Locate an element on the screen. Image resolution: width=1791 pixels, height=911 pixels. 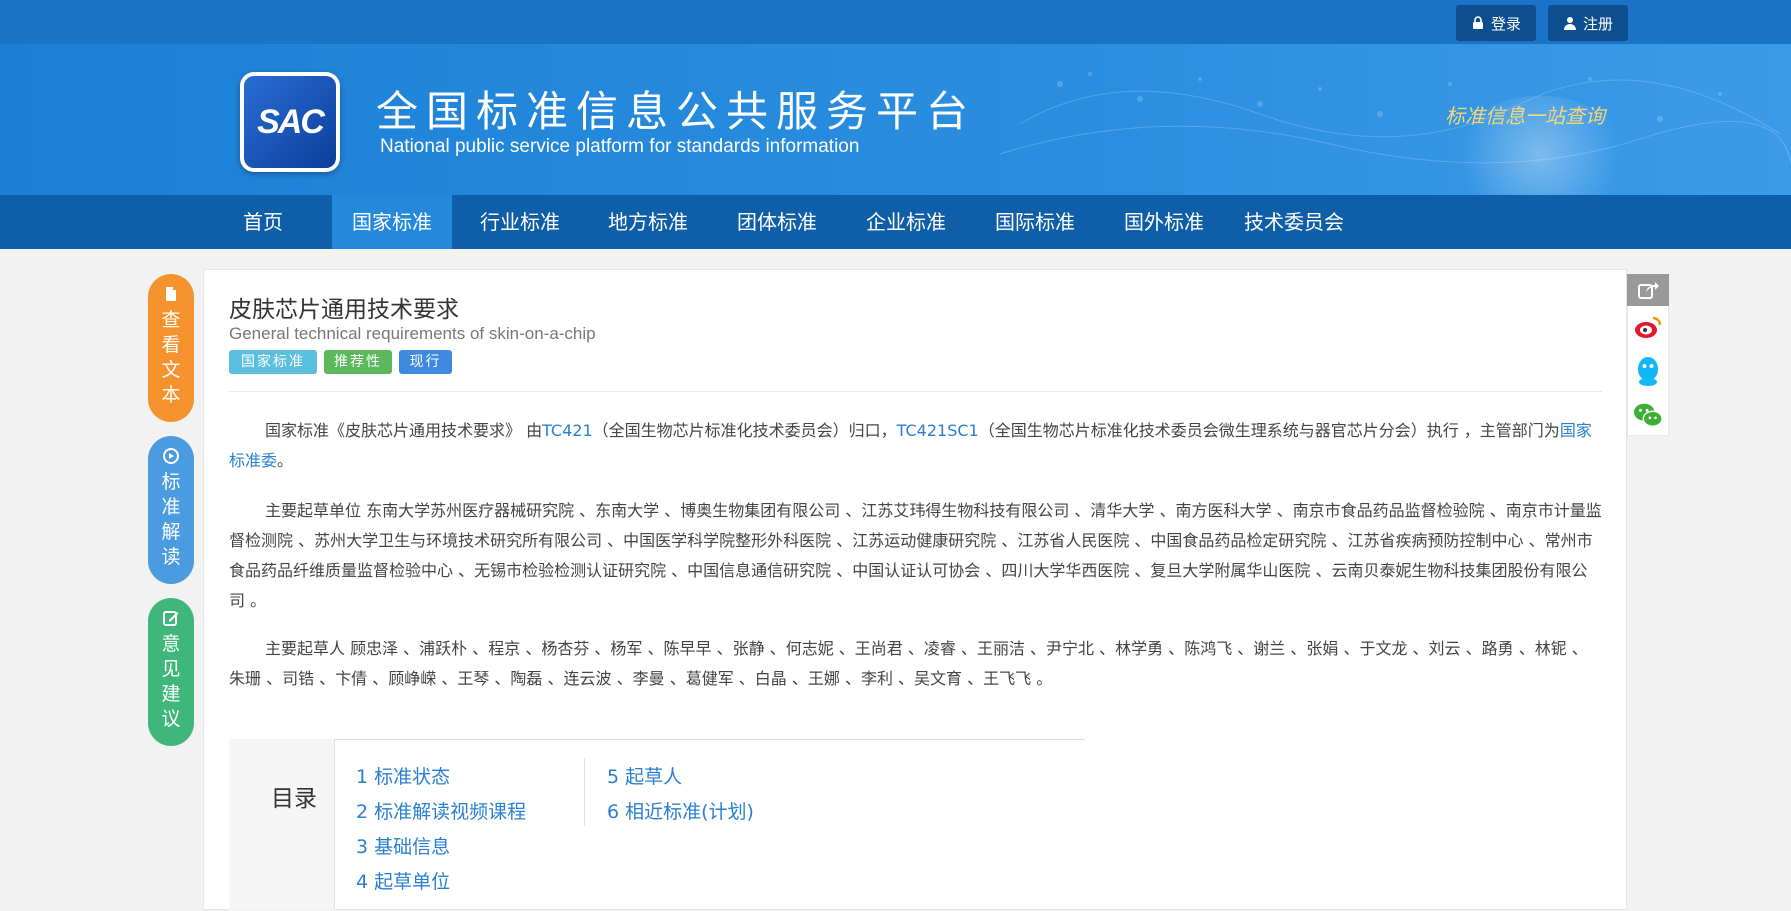
register-button: 注册 is located at coordinates (1588, 23).